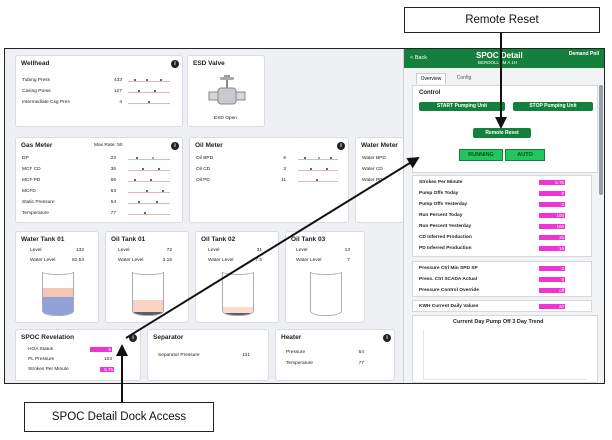  Describe the element at coordinates (552, 290) in the screenshot. I see `pressure-value: off` at that location.